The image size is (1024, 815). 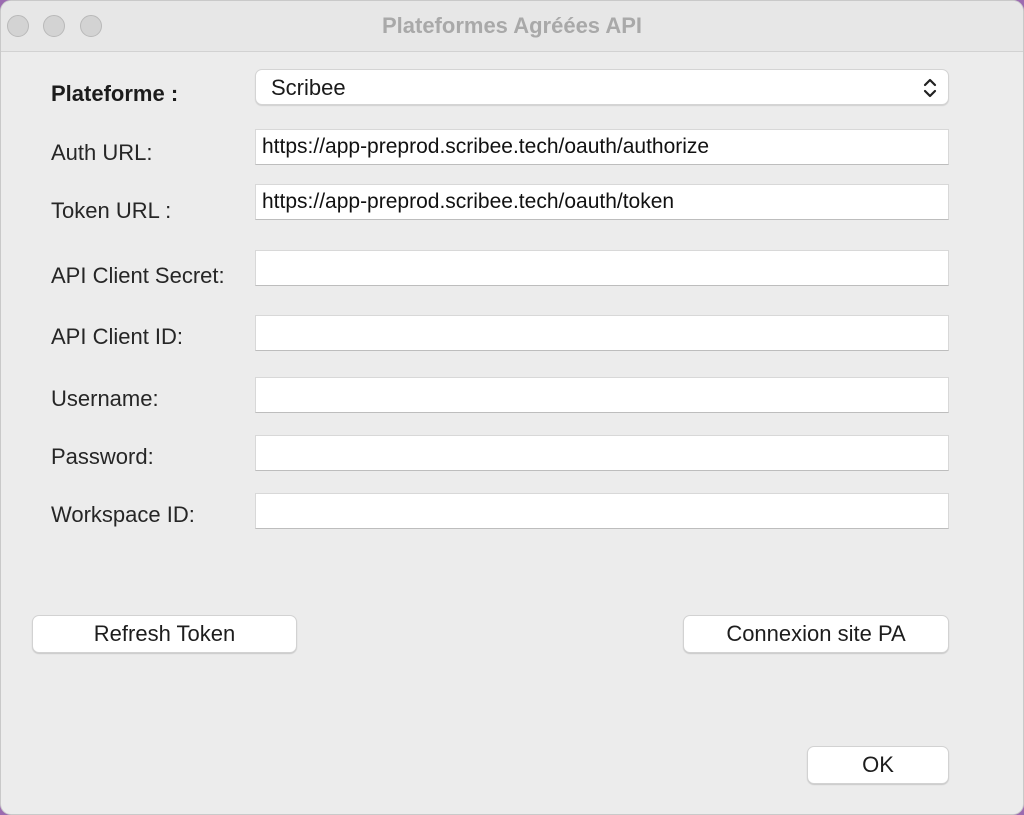 I want to click on client-id-label: API Client ID:, so click(x=117, y=336).